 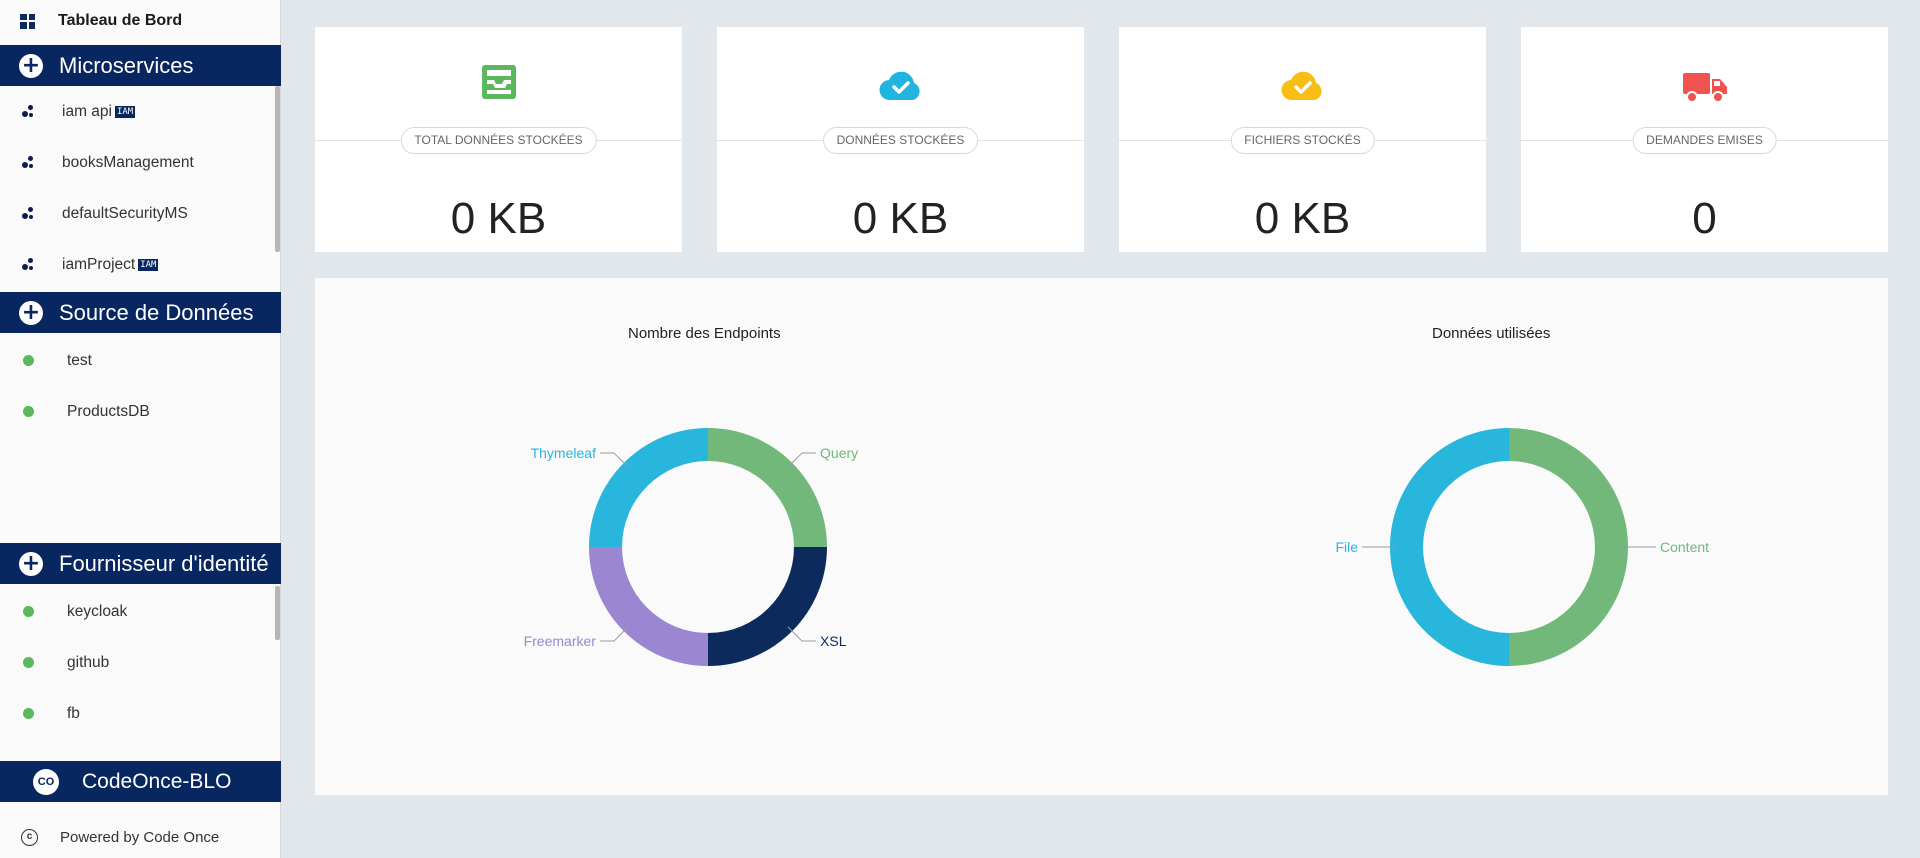 What do you see at coordinates (1704, 218) in the screenshot?
I see `stat-value: 0` at bounding box center [1704, 218].